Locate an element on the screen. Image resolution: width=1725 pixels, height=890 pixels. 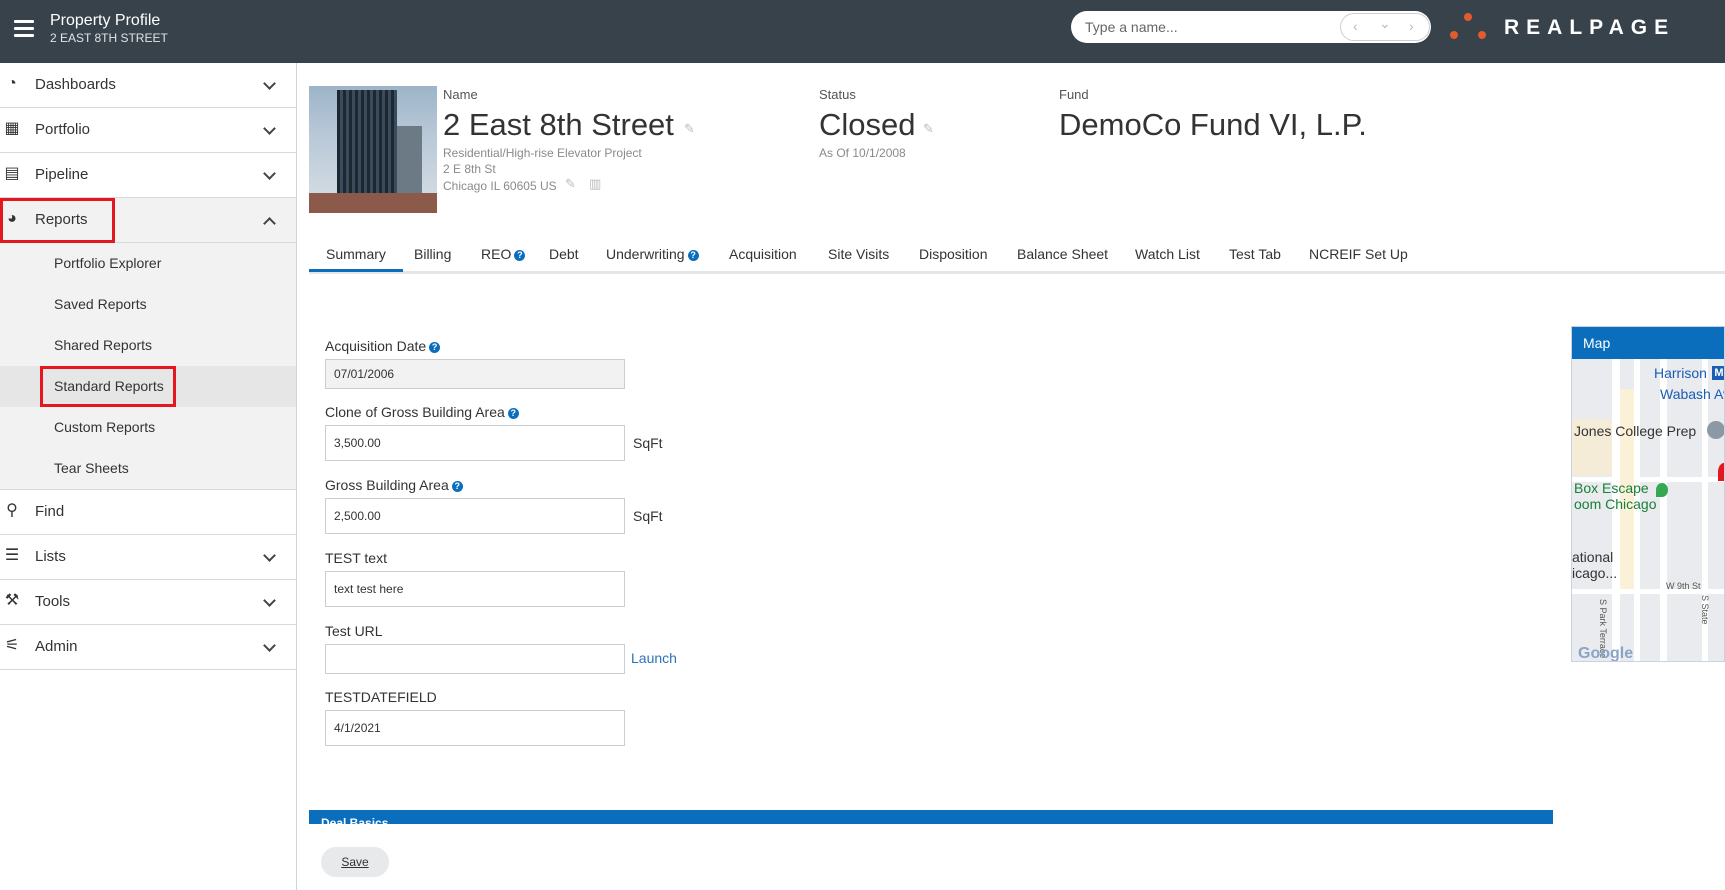
subitem-label: Portfolio Explorer is located at coordinates (108, 263).